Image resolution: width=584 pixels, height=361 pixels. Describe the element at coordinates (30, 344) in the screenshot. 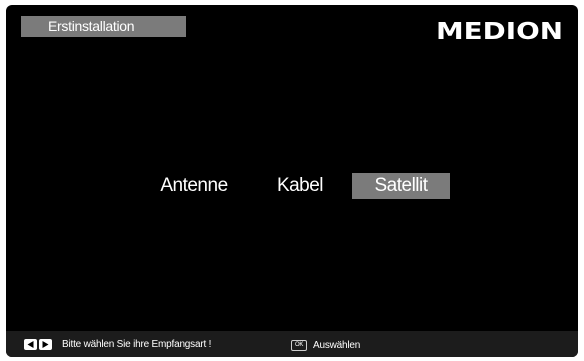

I see `left-arrow-key-icon` at that location.